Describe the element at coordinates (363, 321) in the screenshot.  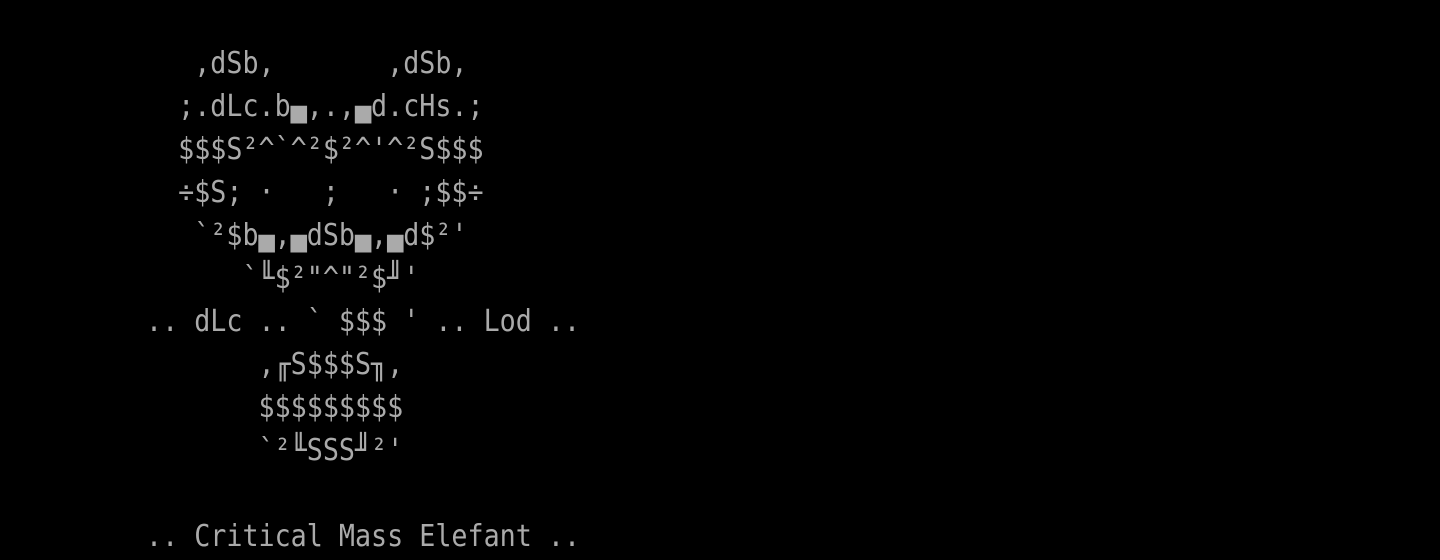
I see `ascii-line-credits: .. dLc .. ` $$$ ' .. Lod ..` at that location.